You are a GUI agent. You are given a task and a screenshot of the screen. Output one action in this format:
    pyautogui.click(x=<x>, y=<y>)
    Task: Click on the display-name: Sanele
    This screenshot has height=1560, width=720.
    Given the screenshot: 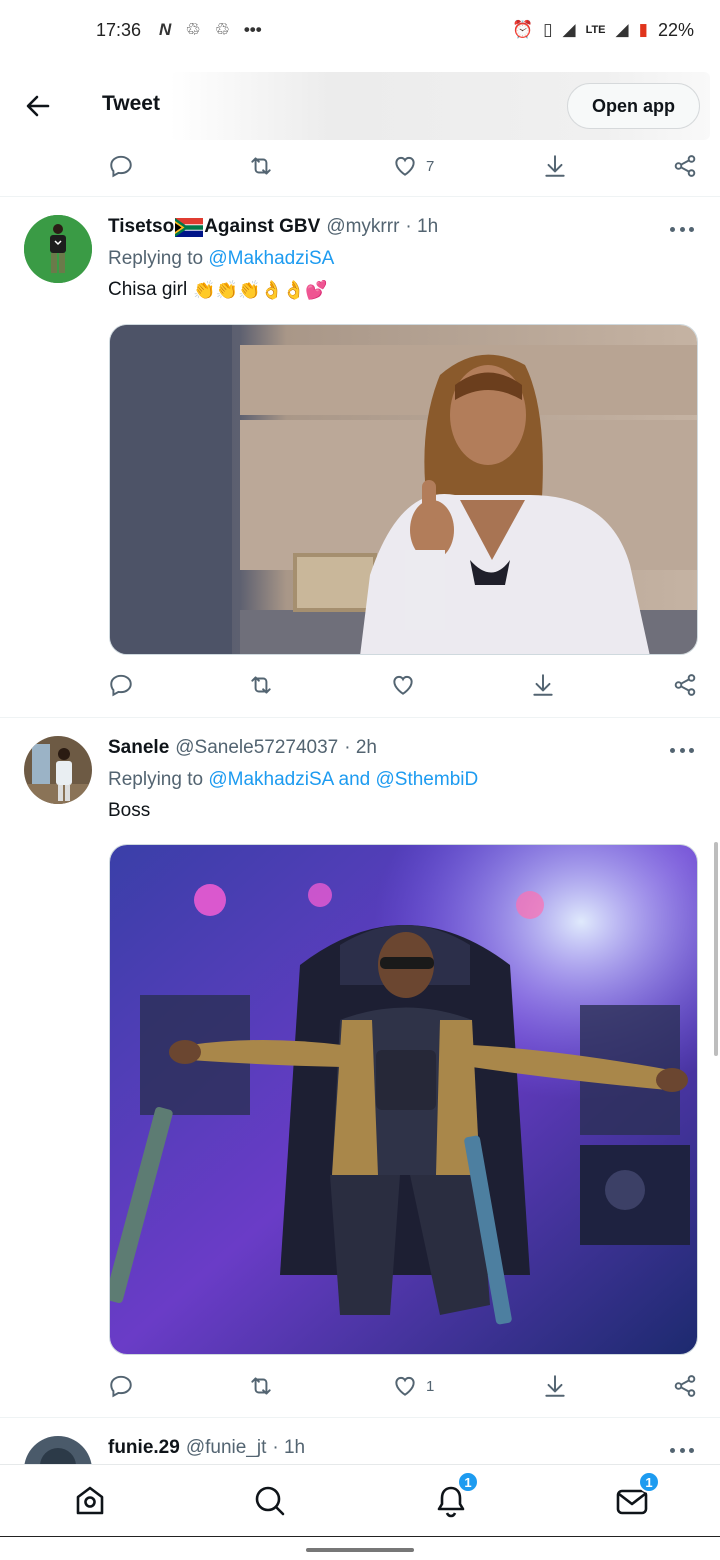 What is the action you would take?
    pyautogui.click(x=138, y=748)
    